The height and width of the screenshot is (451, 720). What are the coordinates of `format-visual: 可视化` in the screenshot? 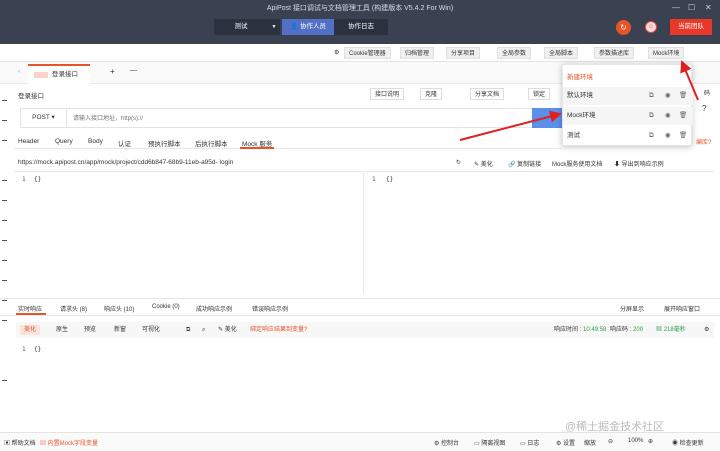 It's located at (151, 330).